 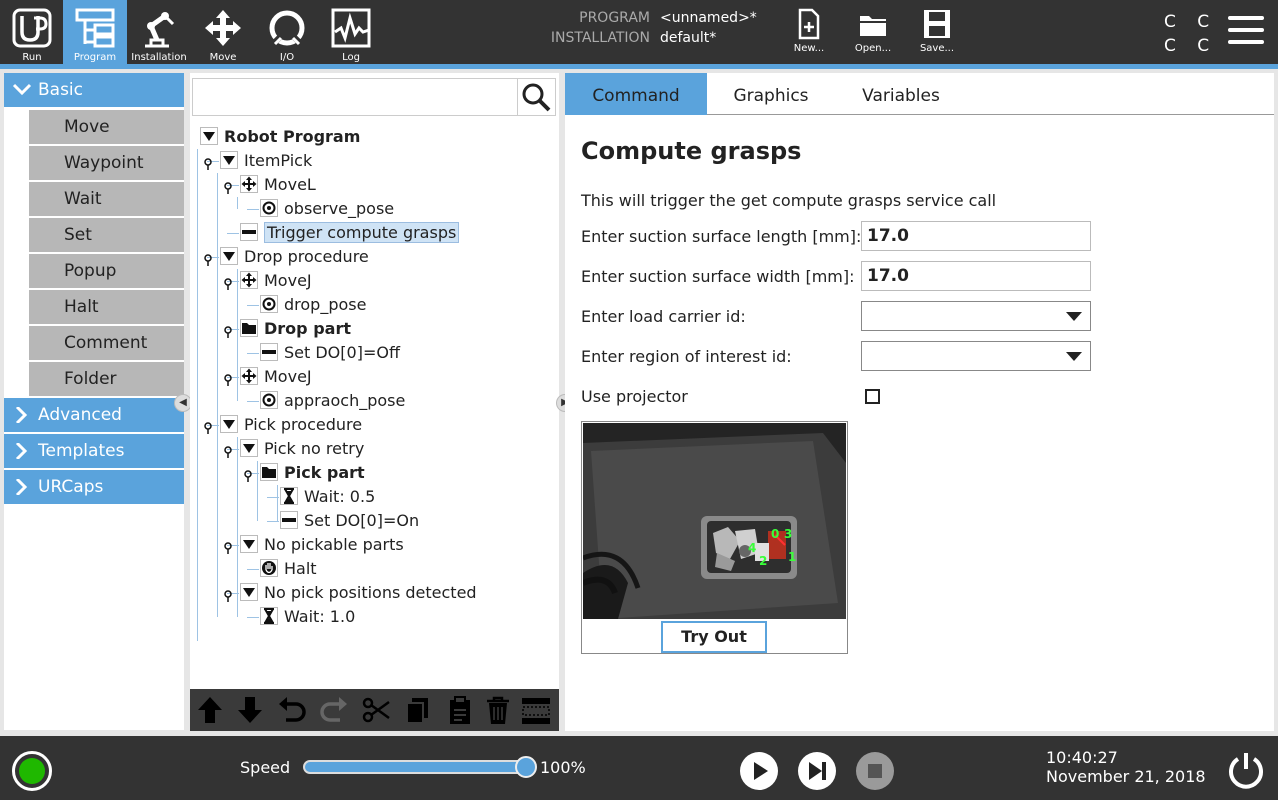 What do you see at coordinates (976, 276) in the screenshot?
I see `width-input: 17.0` at bounding box center [976, 276].